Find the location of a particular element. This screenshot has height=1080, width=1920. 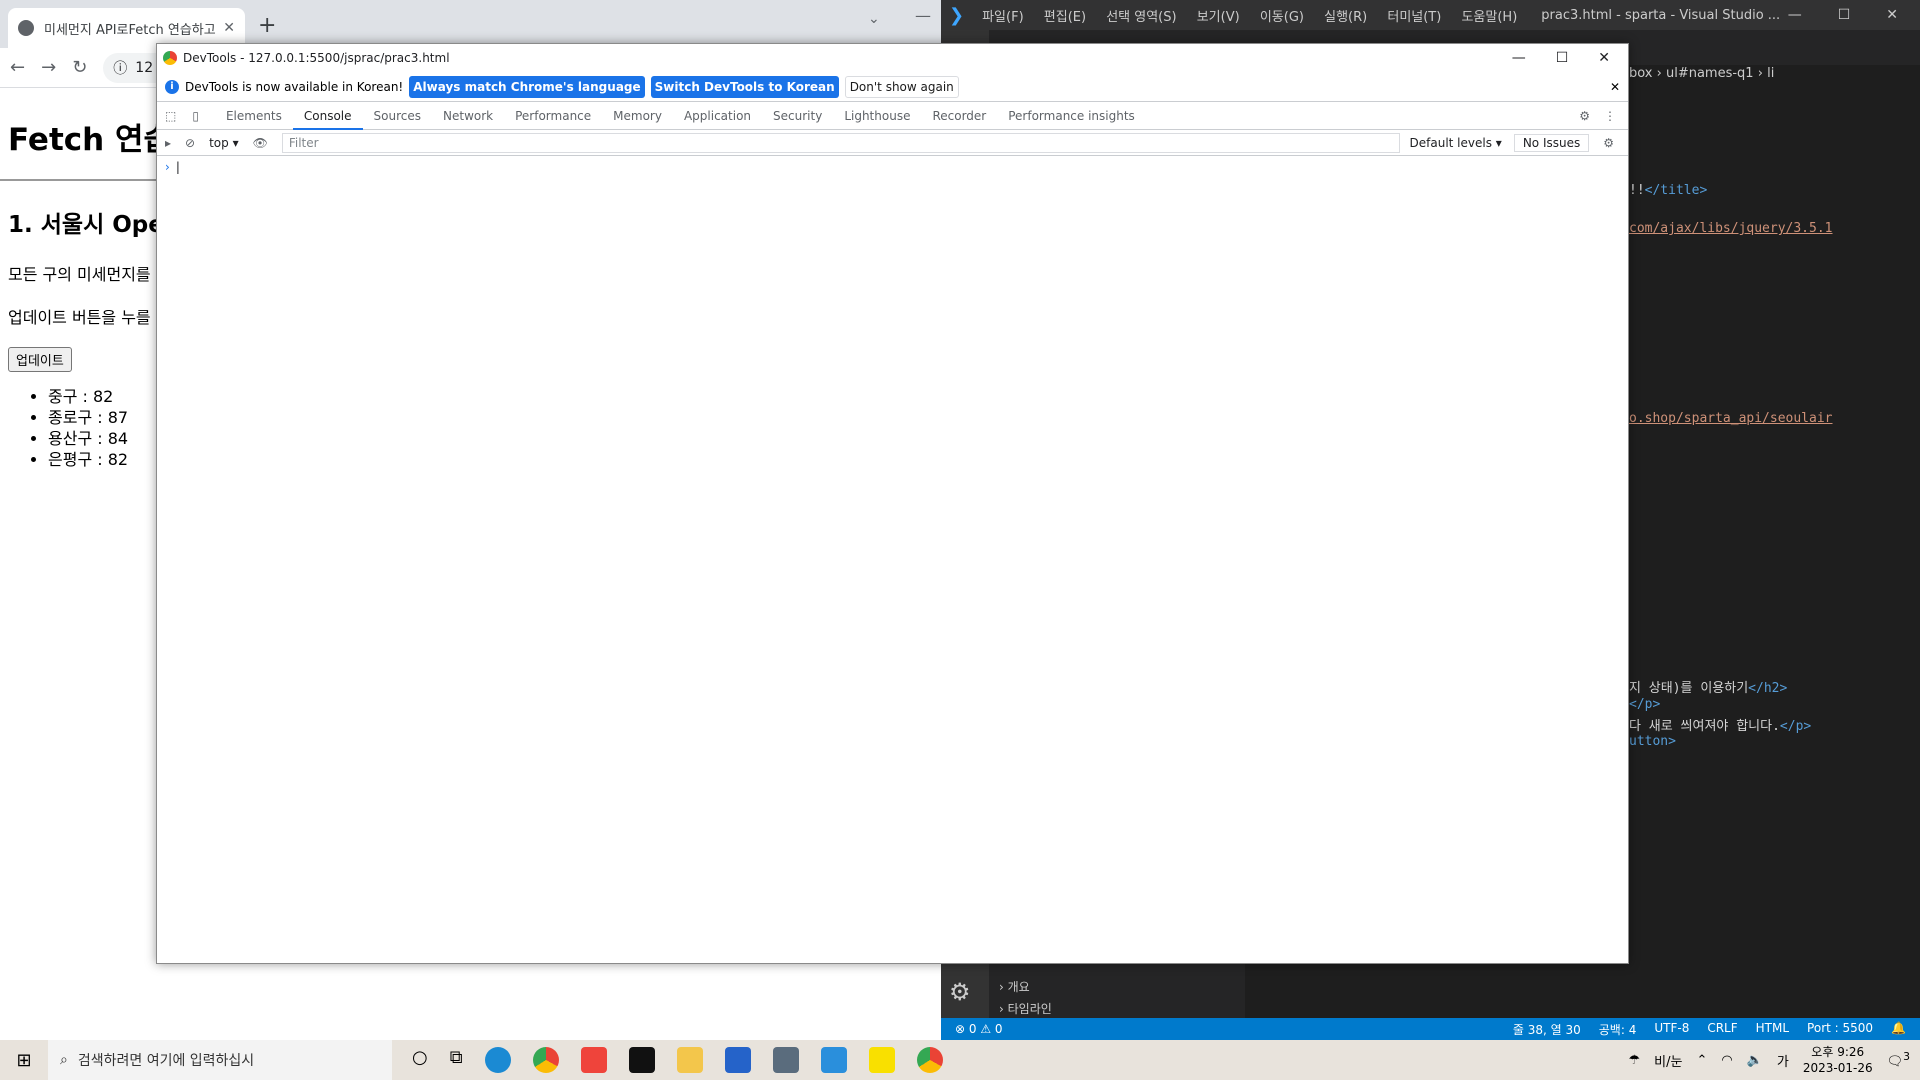

ime-indicator: 가 is located at coordinates (1783, 1060).